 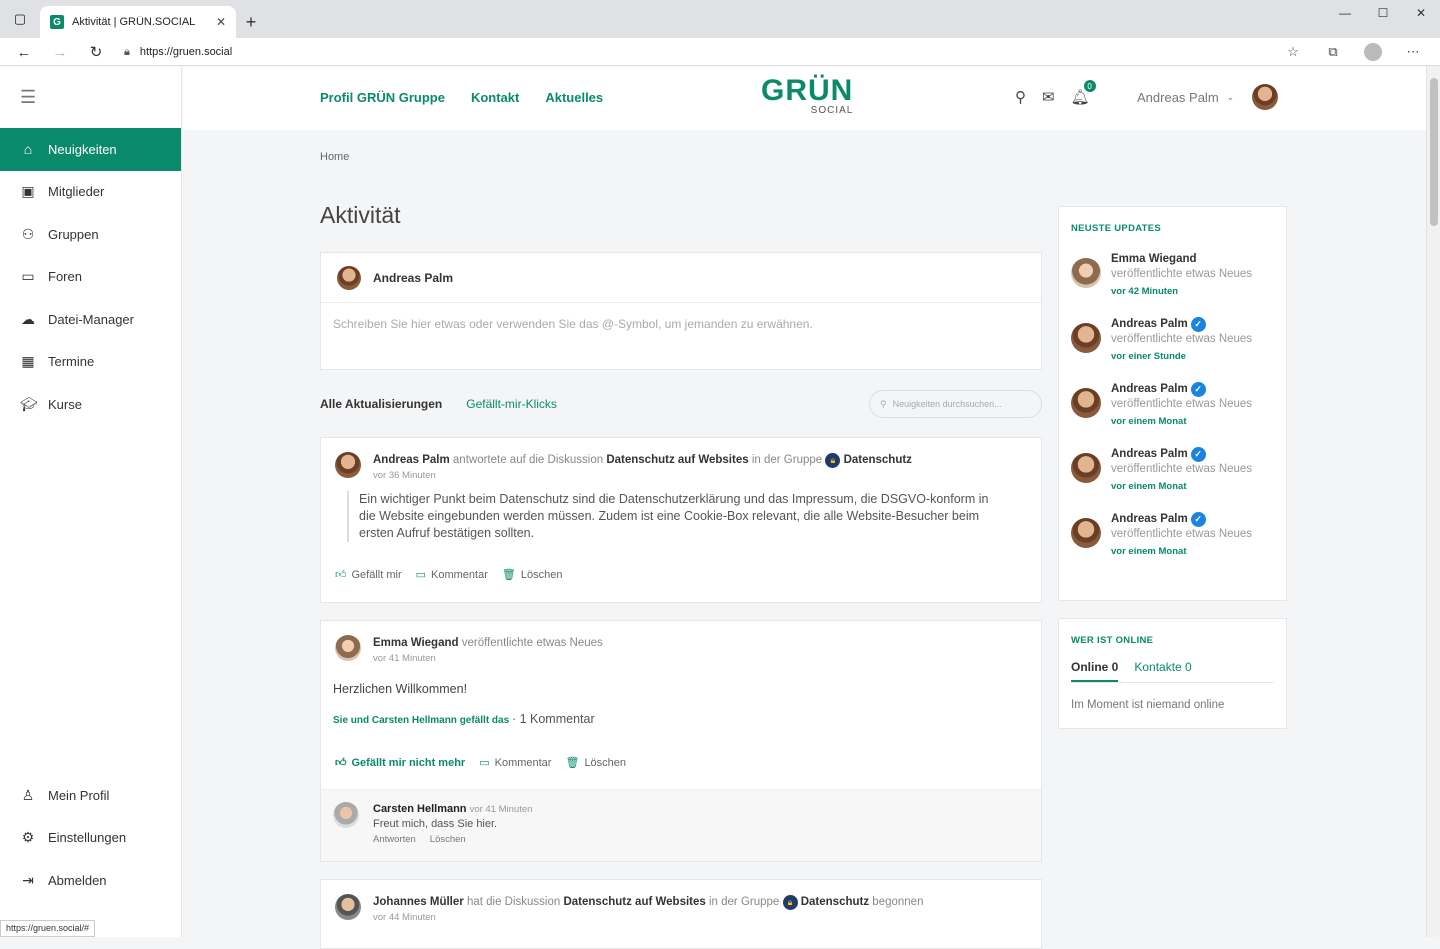 I want to click on update-name: Emma Wiegand, so click(x=1181, y=259).